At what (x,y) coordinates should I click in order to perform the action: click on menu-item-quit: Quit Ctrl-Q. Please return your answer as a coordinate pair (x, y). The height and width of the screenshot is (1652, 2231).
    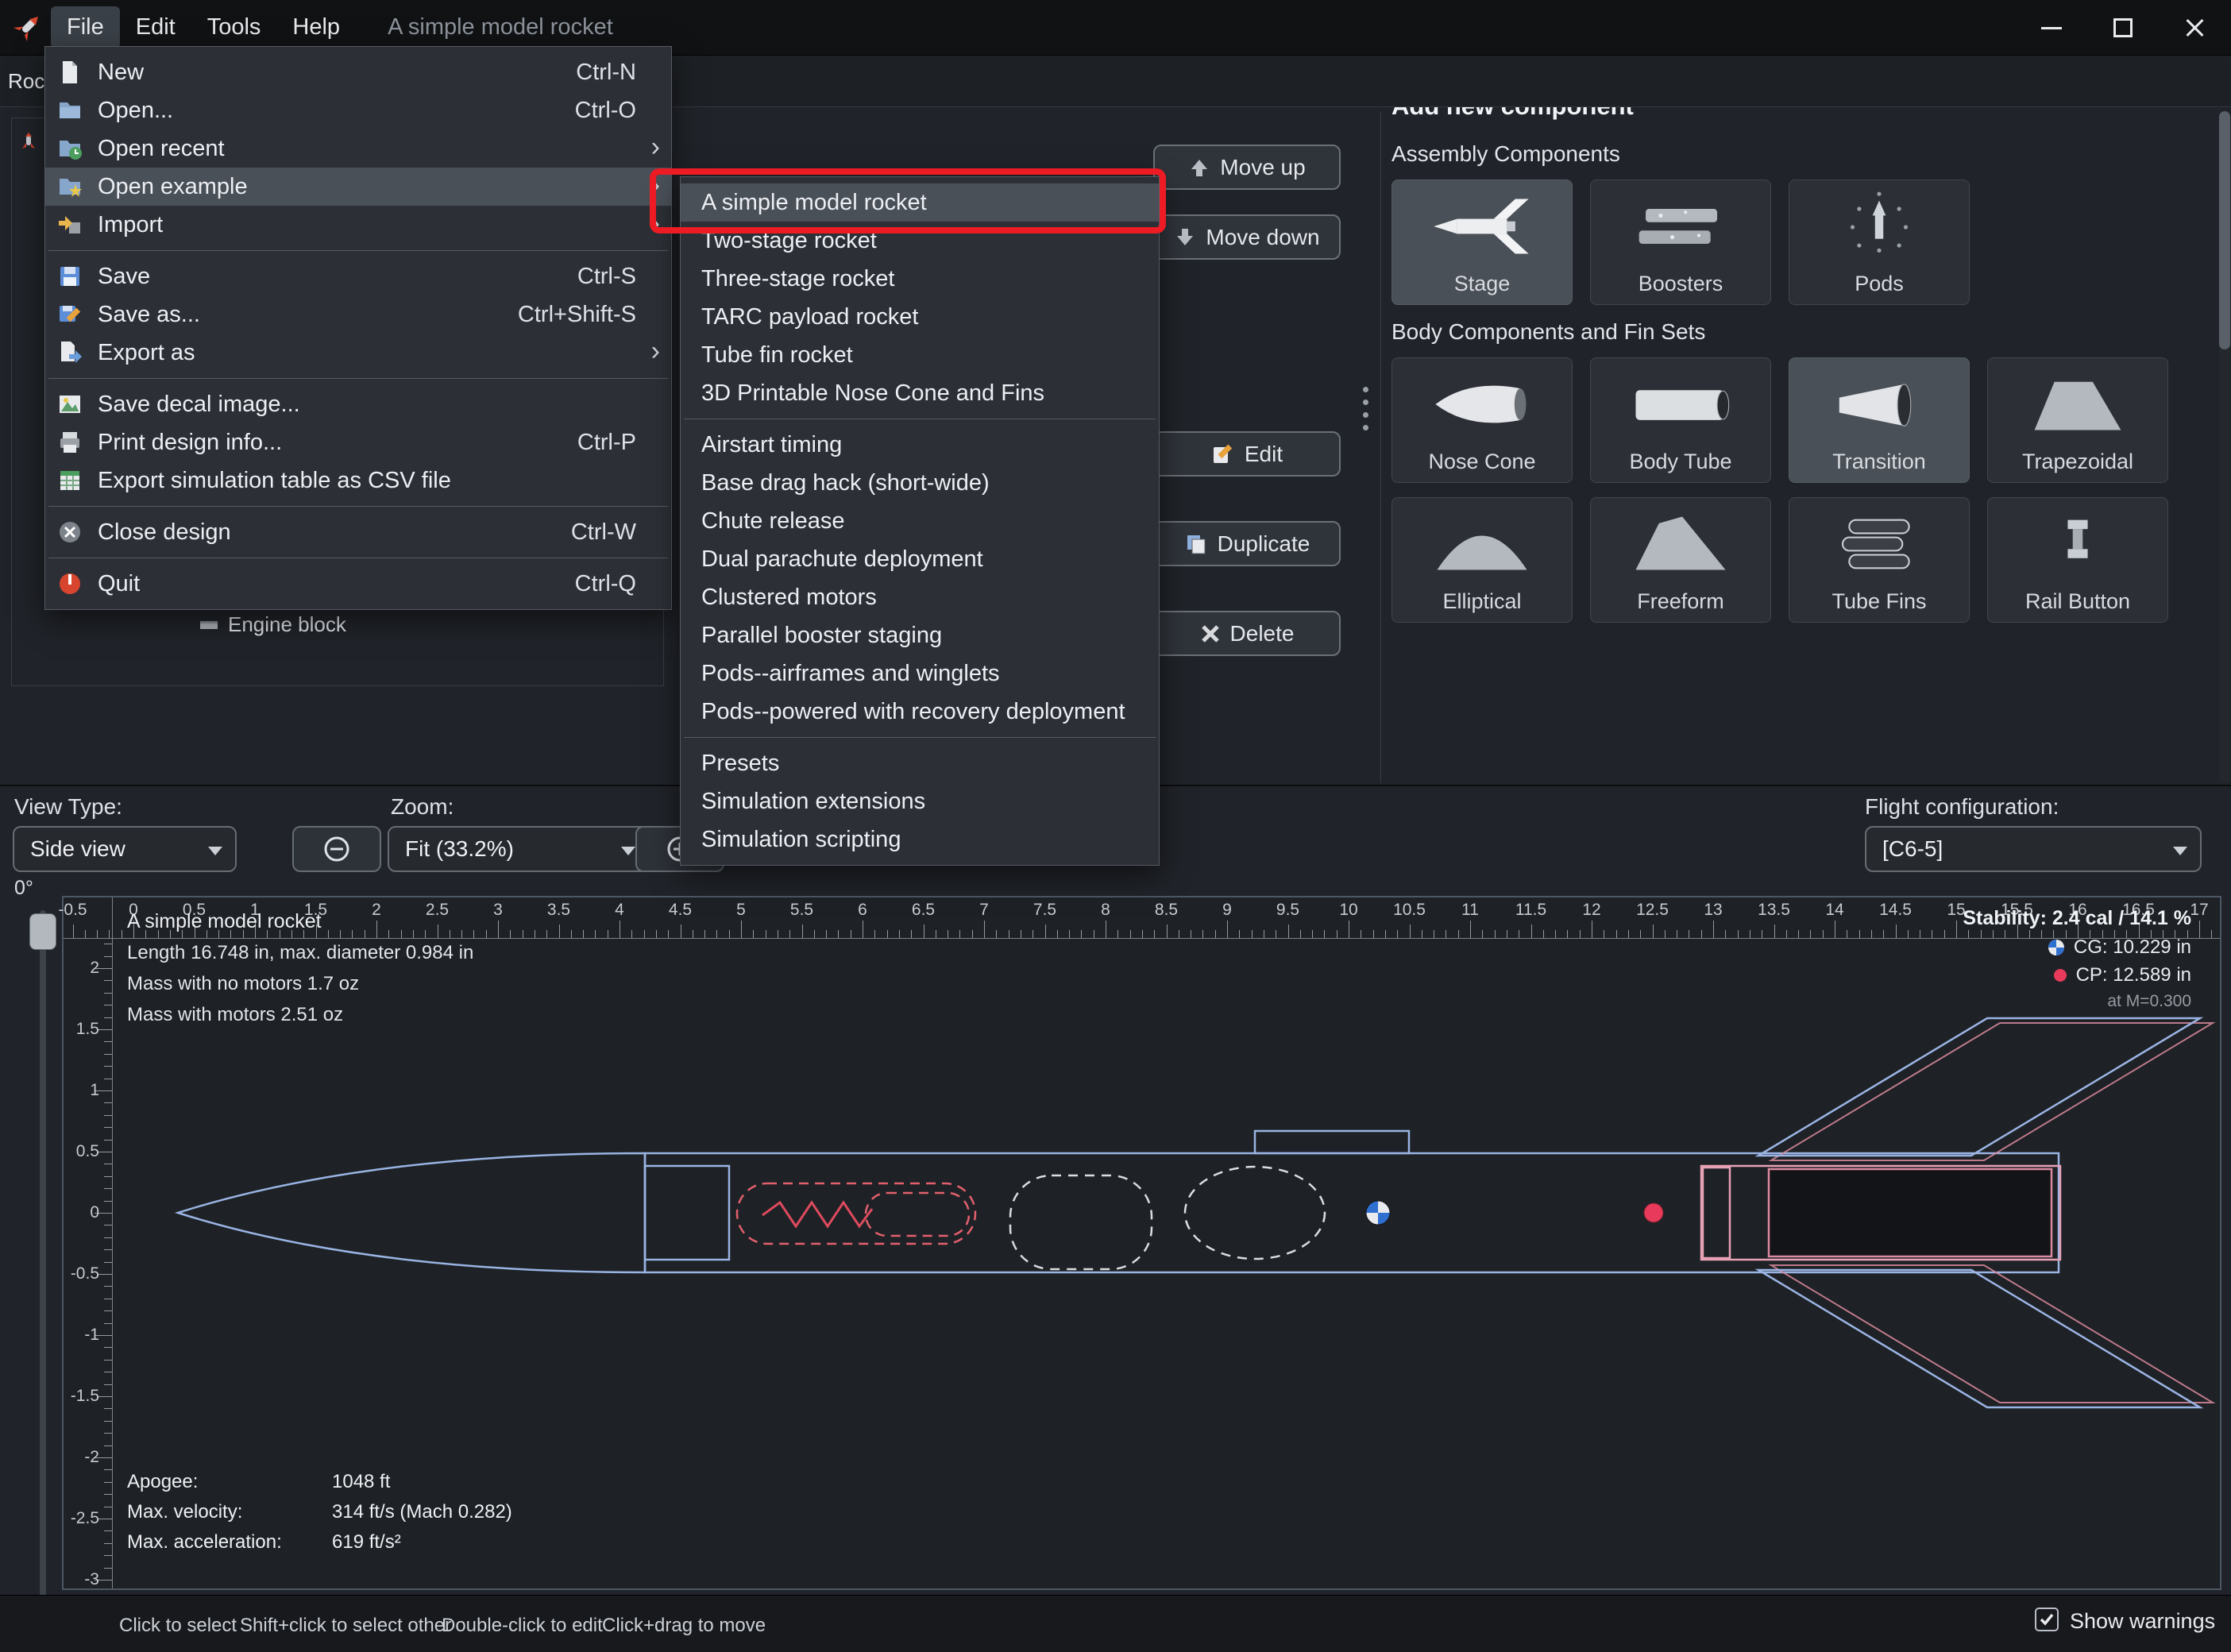
    Looking at the image, I should click on (358, 584).